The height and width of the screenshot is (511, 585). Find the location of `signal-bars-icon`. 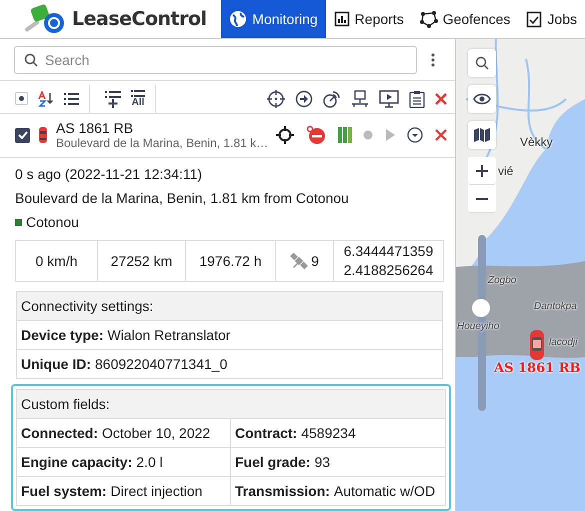

signal-bars-icon is located at coordinates (345, 135).